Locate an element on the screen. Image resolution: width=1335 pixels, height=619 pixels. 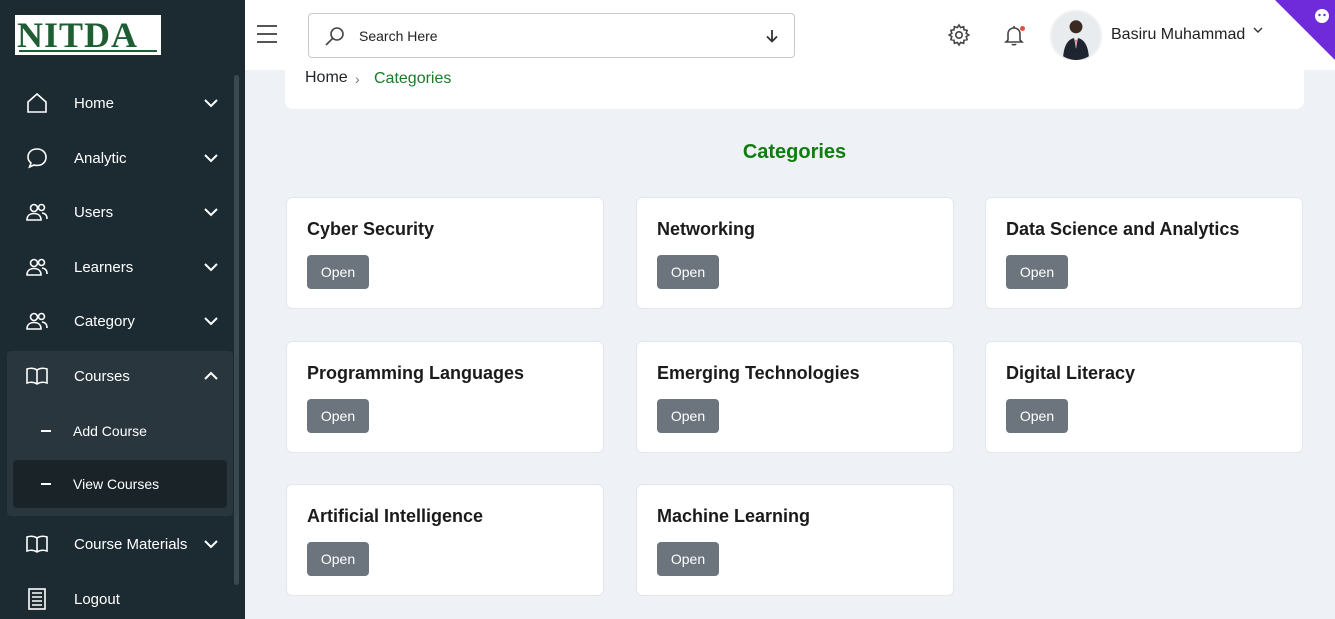
category-card: Machine Learning Open is located at coordinates (795, 540).